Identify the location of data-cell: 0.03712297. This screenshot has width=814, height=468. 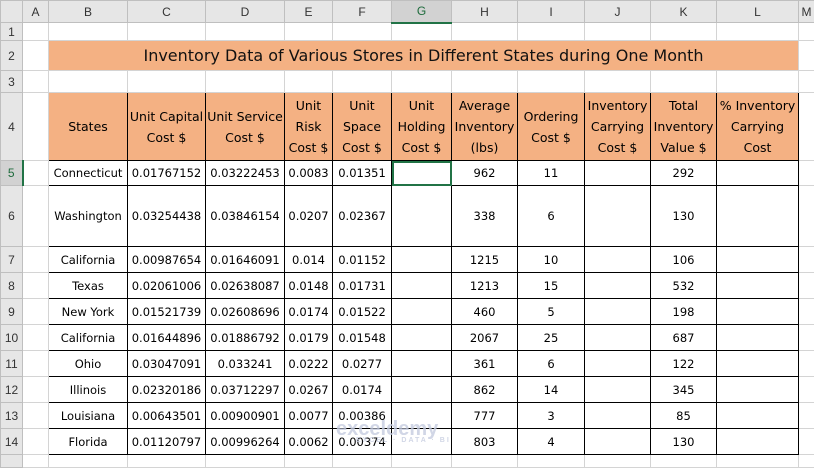
(245, 390).